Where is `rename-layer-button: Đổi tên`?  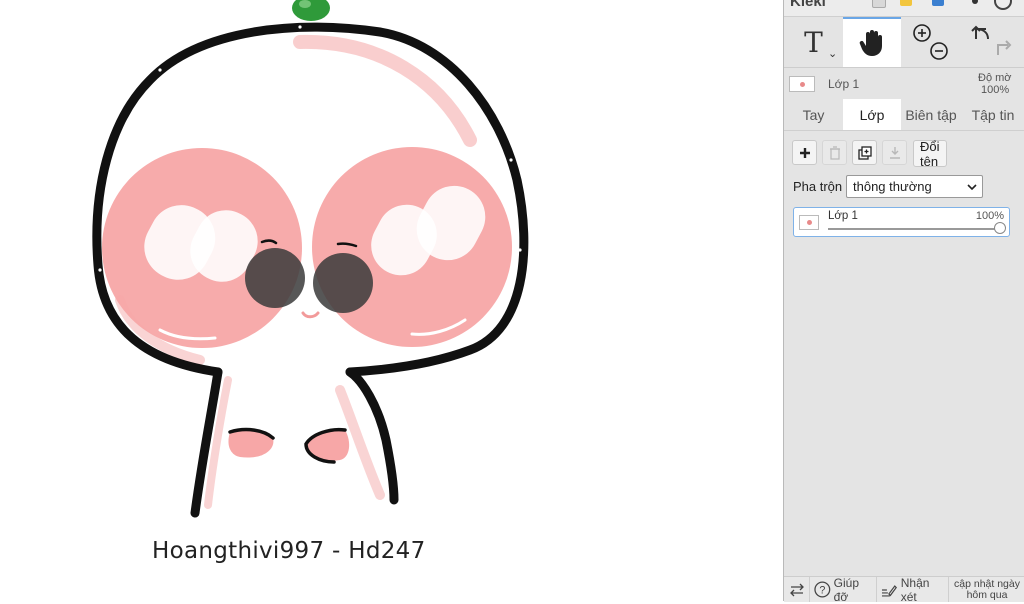 rename-layer-button: Đổi tên is located at coordinates (930, 154).